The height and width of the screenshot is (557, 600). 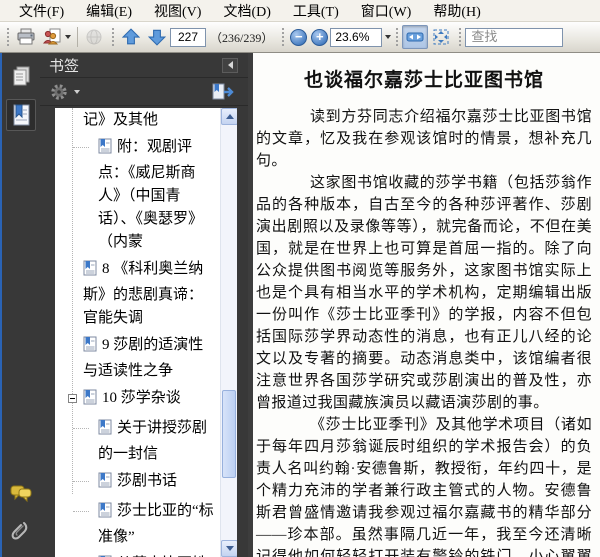 I want to click on sidebar-title: 书签, so click(x=64, y=66).